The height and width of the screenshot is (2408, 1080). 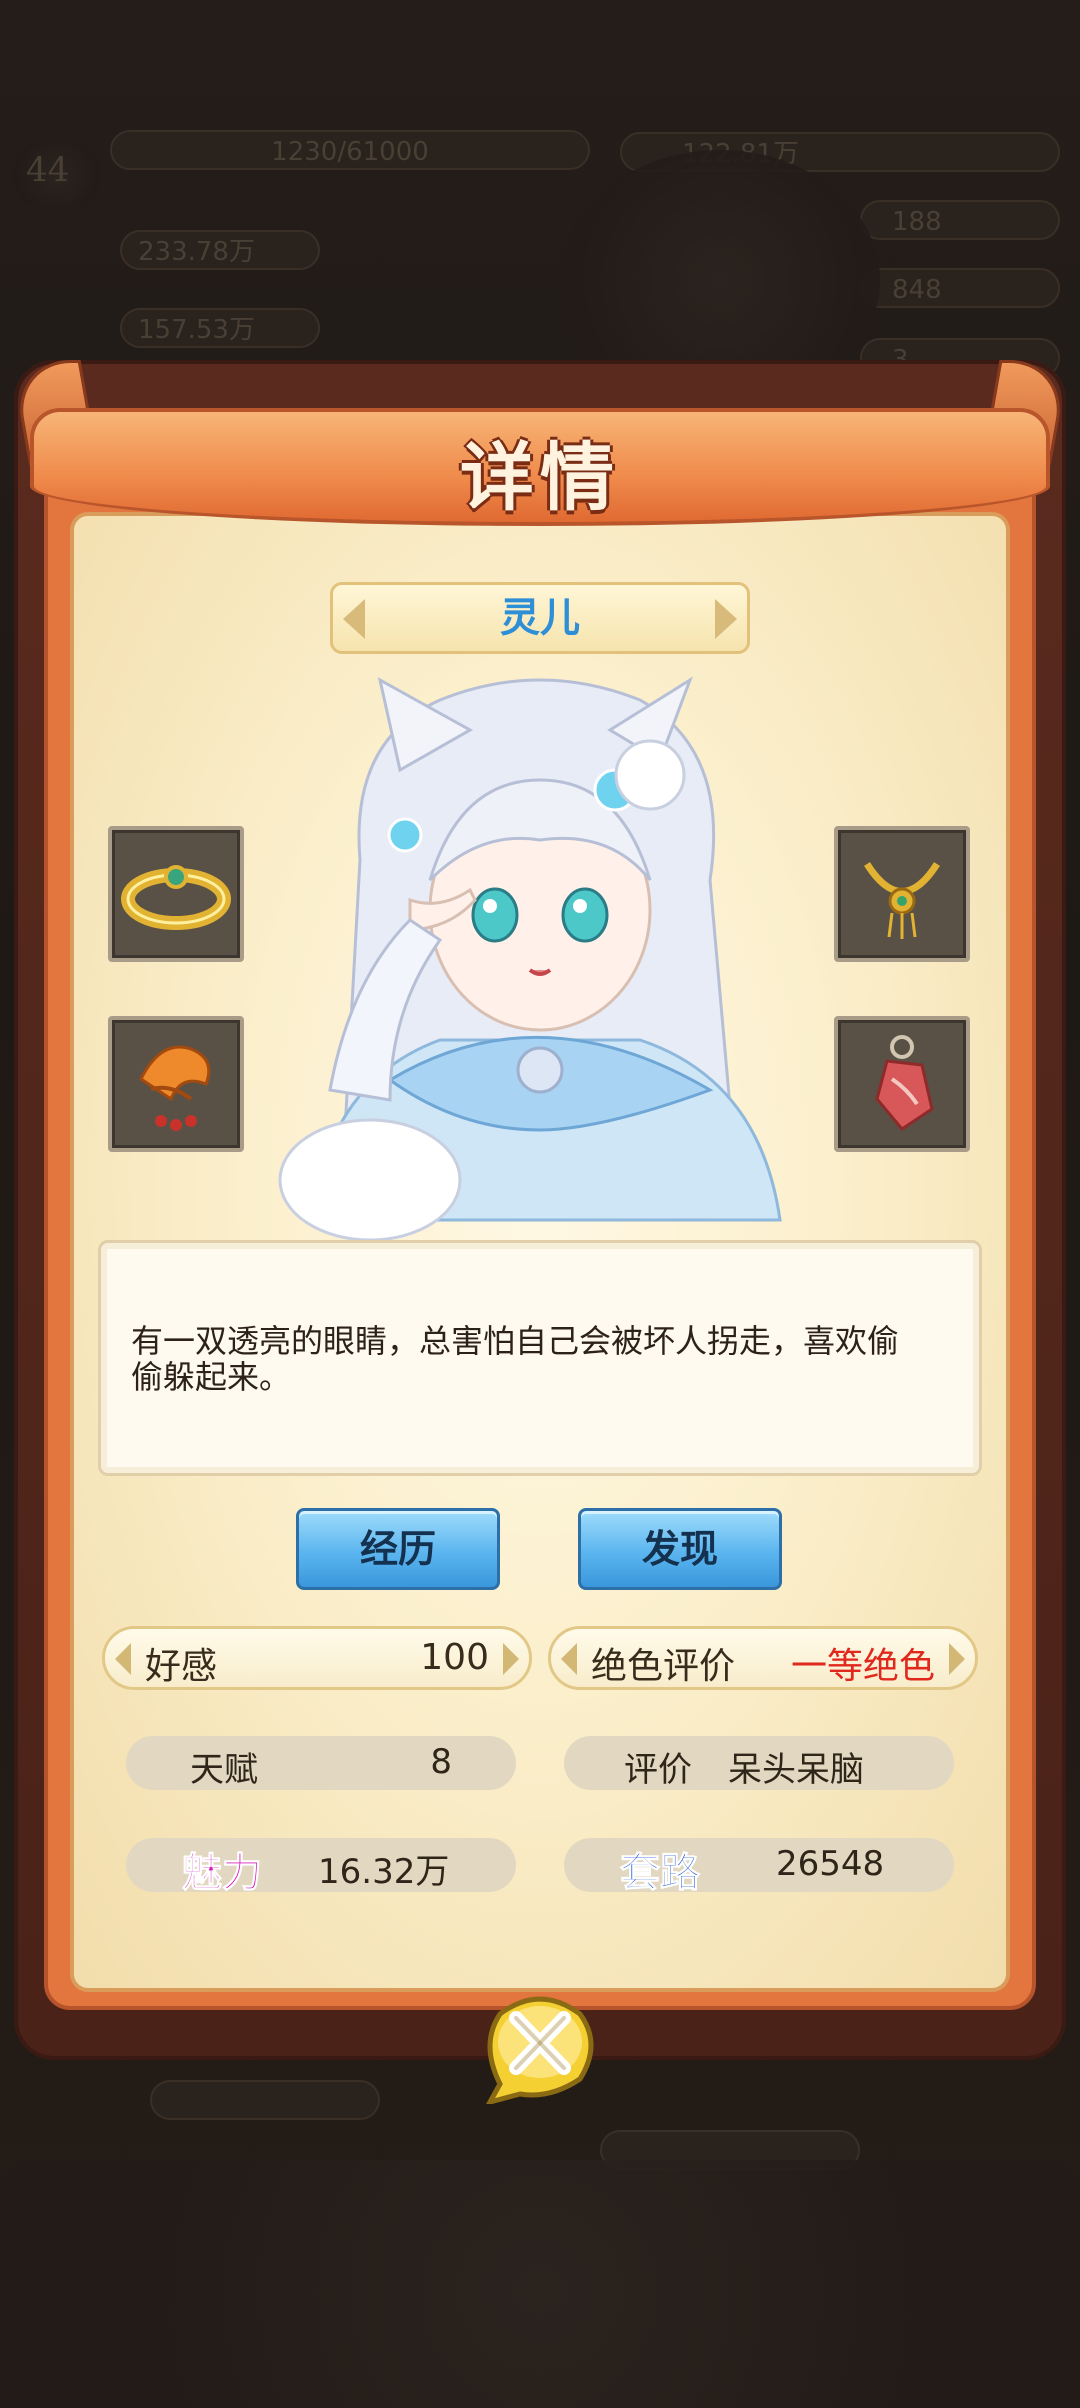 I want to click on background-progress-bar: 1230/61000, so click(x=350, y=150).